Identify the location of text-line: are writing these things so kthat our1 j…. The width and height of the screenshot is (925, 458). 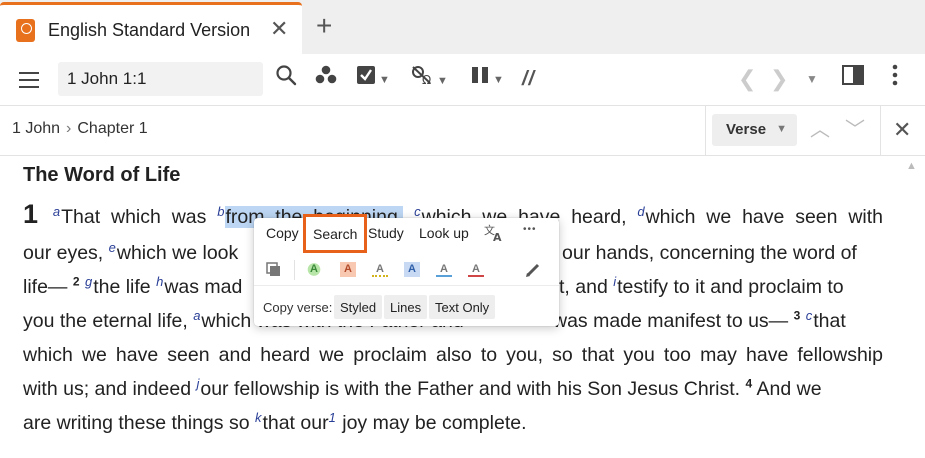
(453, 423).